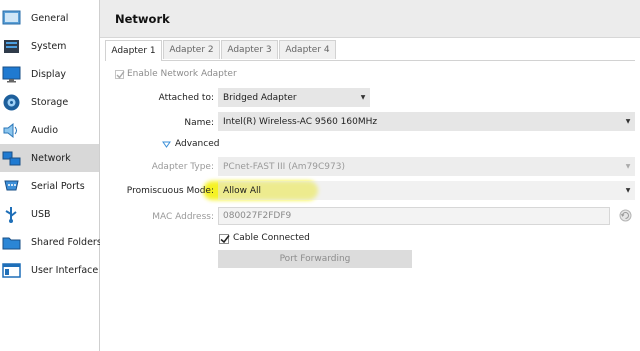  Describe the element at coordinates (133, 50) in the screenshot. I see `tab-adapter-1: Adapter 1` at that location.